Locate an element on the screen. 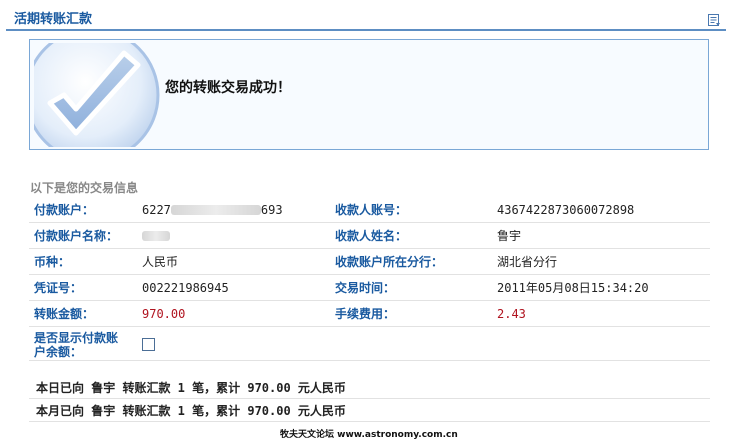 This screenshot has height=440, width=730. payee-name-label: 收款人姓名： is located at coordinates (411, 235).